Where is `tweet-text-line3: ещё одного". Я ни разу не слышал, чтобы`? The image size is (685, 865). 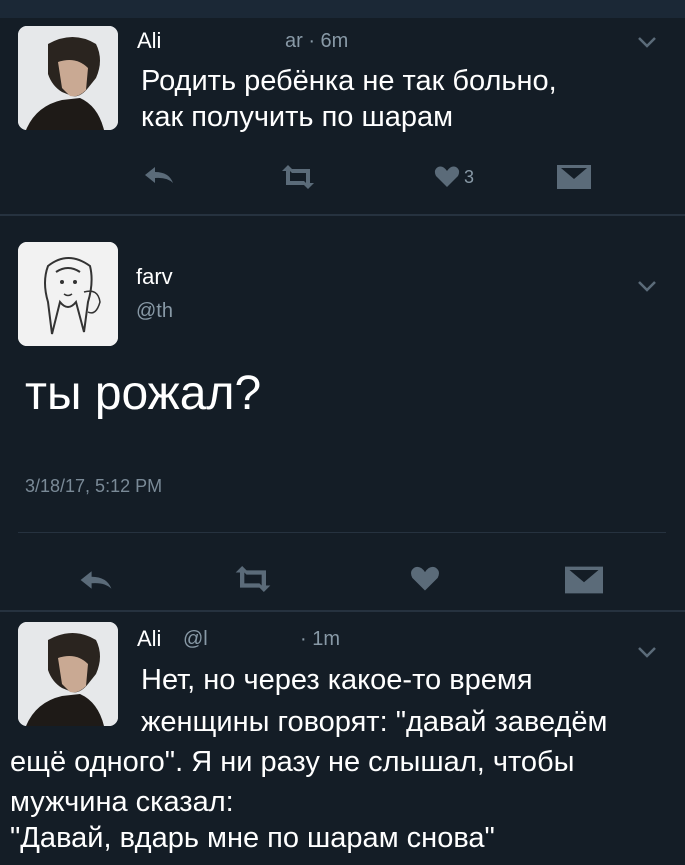 tweet-text-line3: ещё одного". Я ни разу не слышал, чтобы is located at coordinates (292, 762).